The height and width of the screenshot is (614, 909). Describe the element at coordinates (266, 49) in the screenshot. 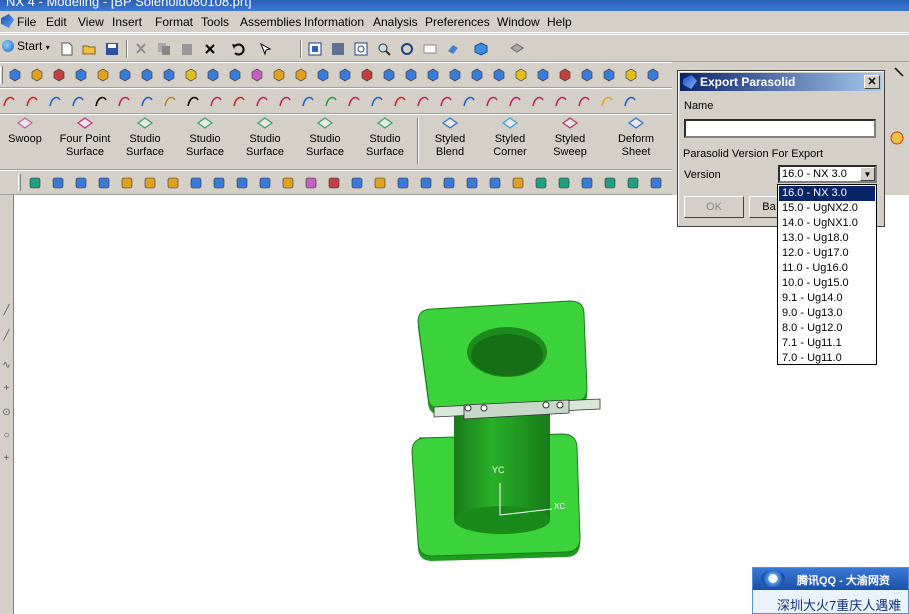

I see `selection-filter-icon` at that location.